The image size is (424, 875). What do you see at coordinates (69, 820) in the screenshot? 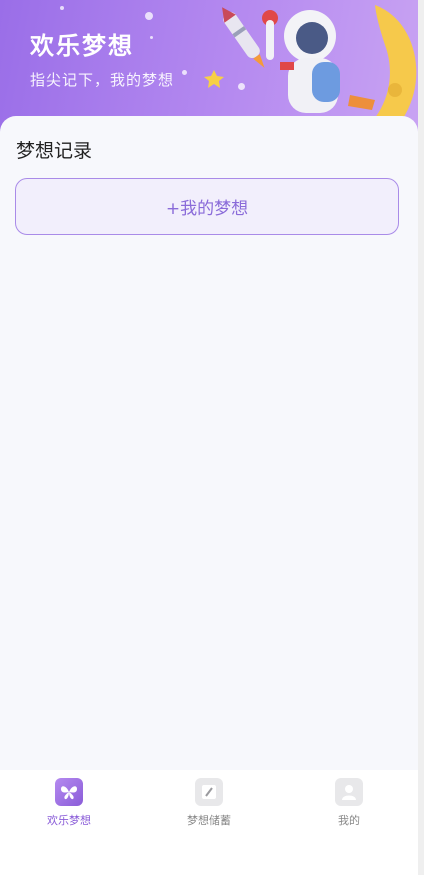
I see `tab-label: 欢乐梦想` at bounding box center [69, 820].